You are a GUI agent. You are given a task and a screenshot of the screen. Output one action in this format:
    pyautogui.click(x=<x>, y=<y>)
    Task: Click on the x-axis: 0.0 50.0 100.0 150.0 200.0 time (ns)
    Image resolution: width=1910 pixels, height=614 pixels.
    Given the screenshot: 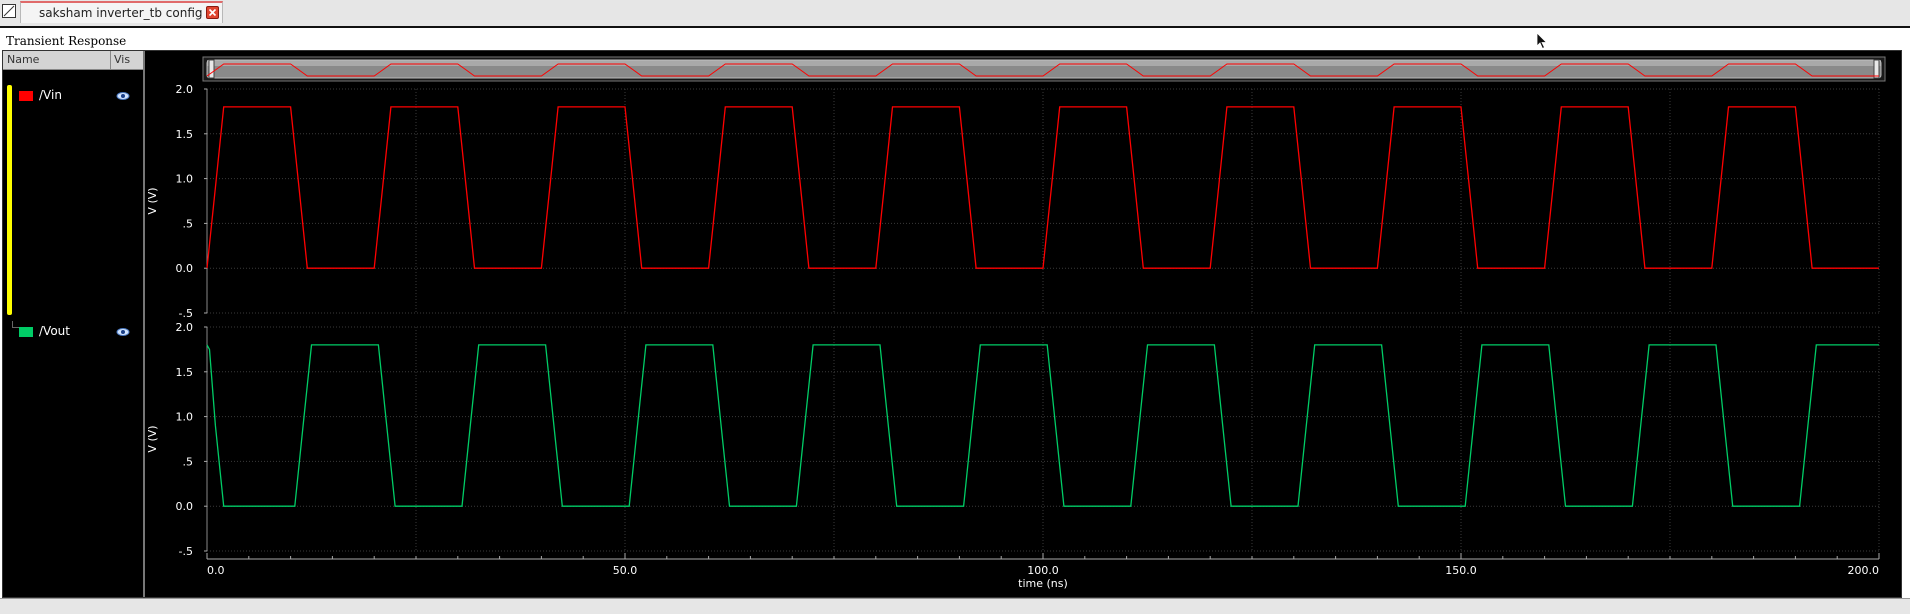 What is the action you would take?
    pyautogui.click(x=1043, y=571)
    